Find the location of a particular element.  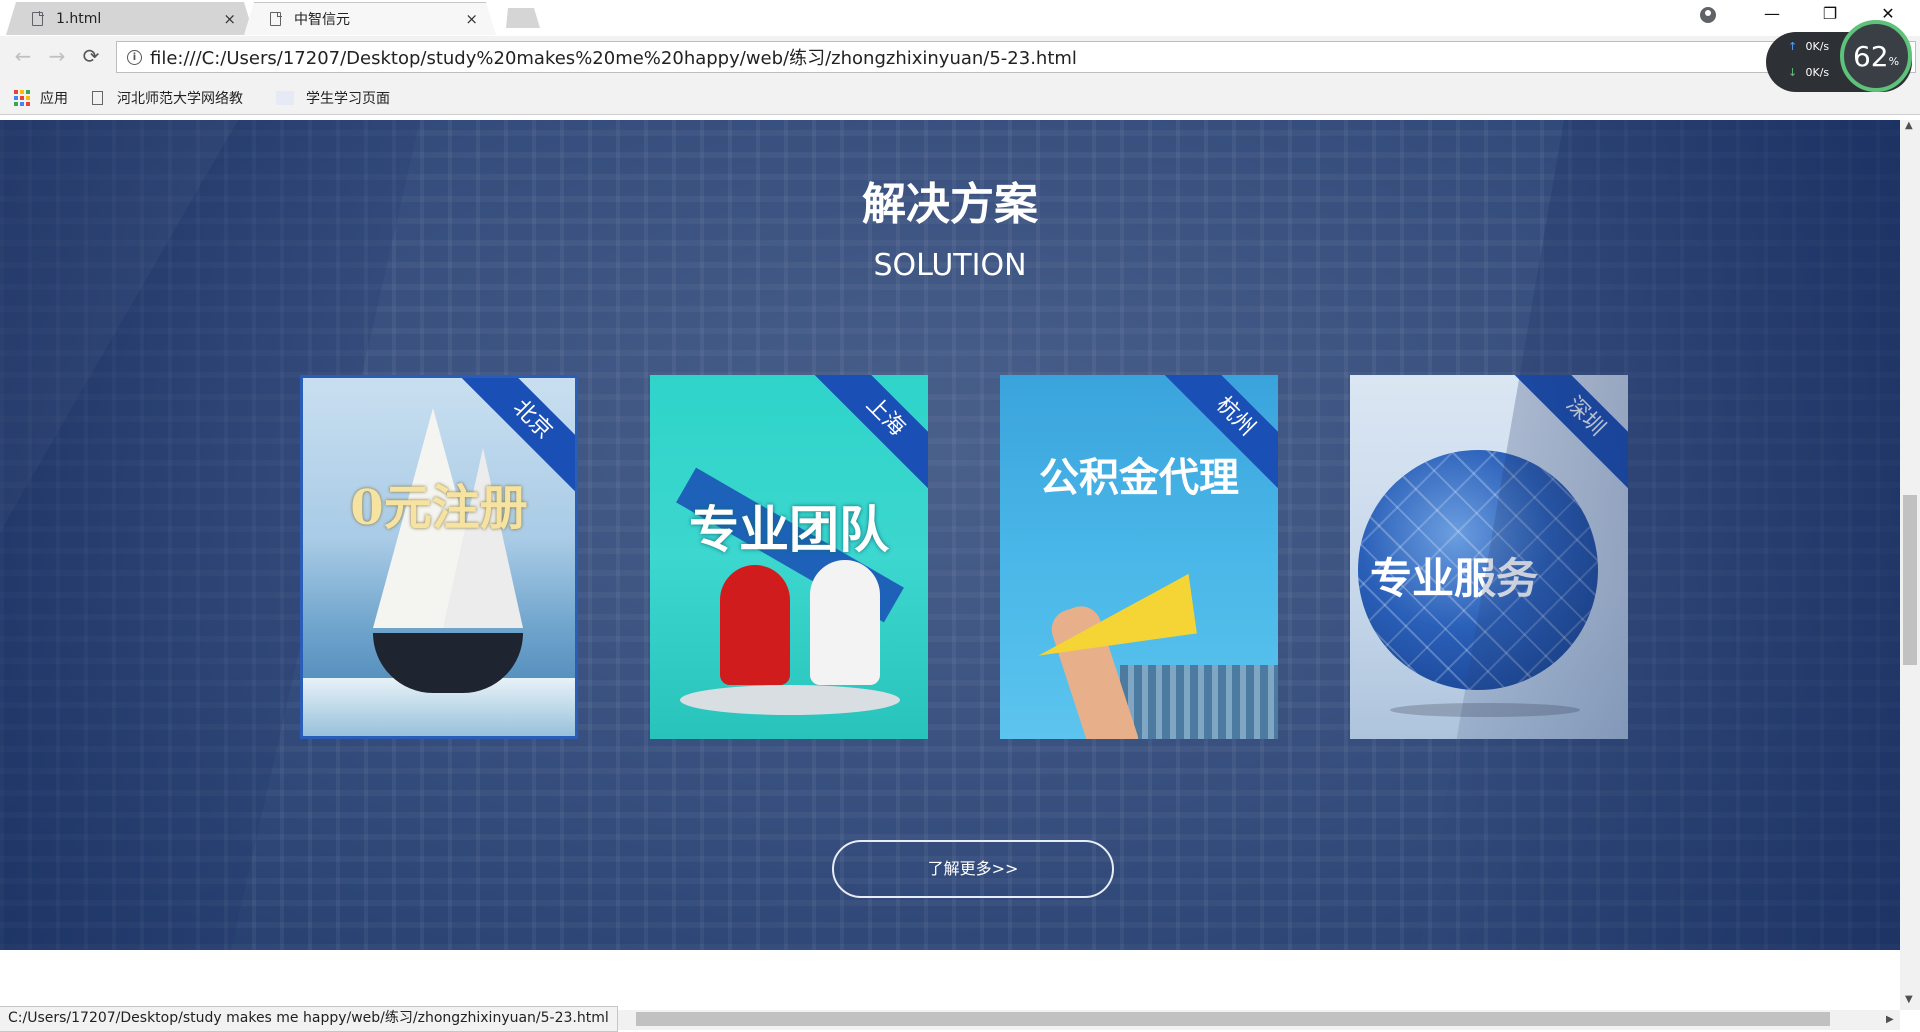

bookmark-label: 学生学习页面 is located at coordinates (348, 99).